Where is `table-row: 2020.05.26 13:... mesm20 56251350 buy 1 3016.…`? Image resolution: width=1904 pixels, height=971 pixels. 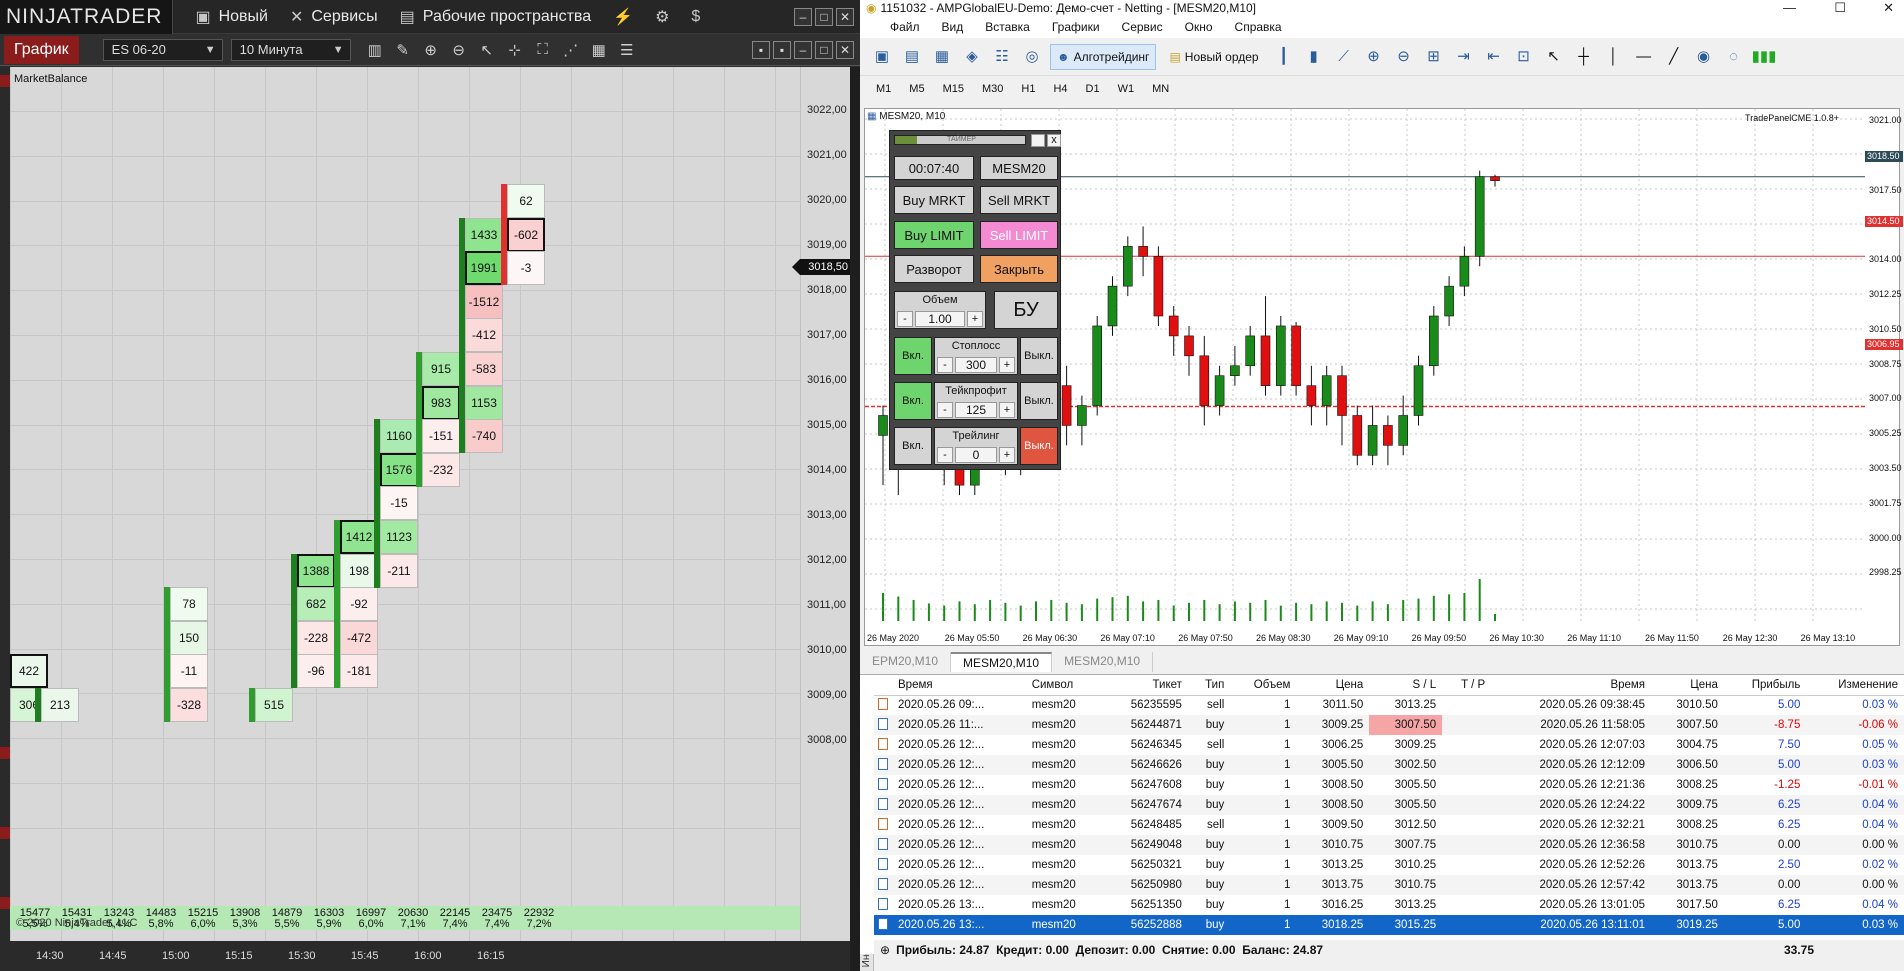 table-row: 2020.05.26 13:... mesm20 56251350 buy 1 3016.… is located at coordinates (1389, 905).